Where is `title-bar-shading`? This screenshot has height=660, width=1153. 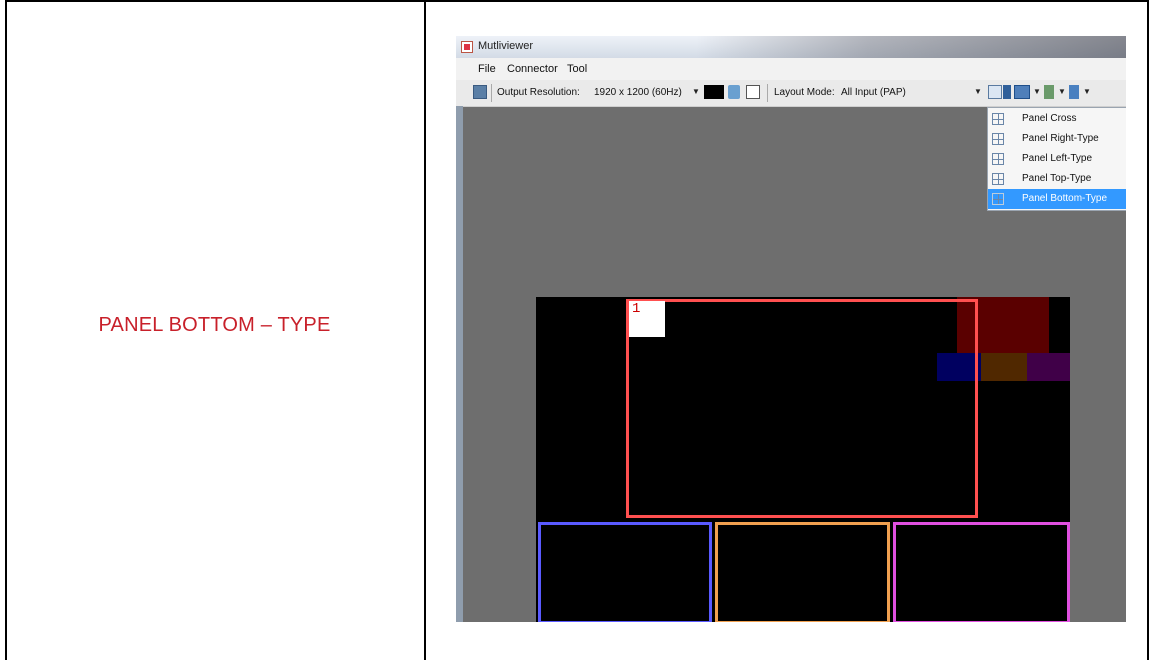 title-bar-shading is located at coordinates (911, 47).